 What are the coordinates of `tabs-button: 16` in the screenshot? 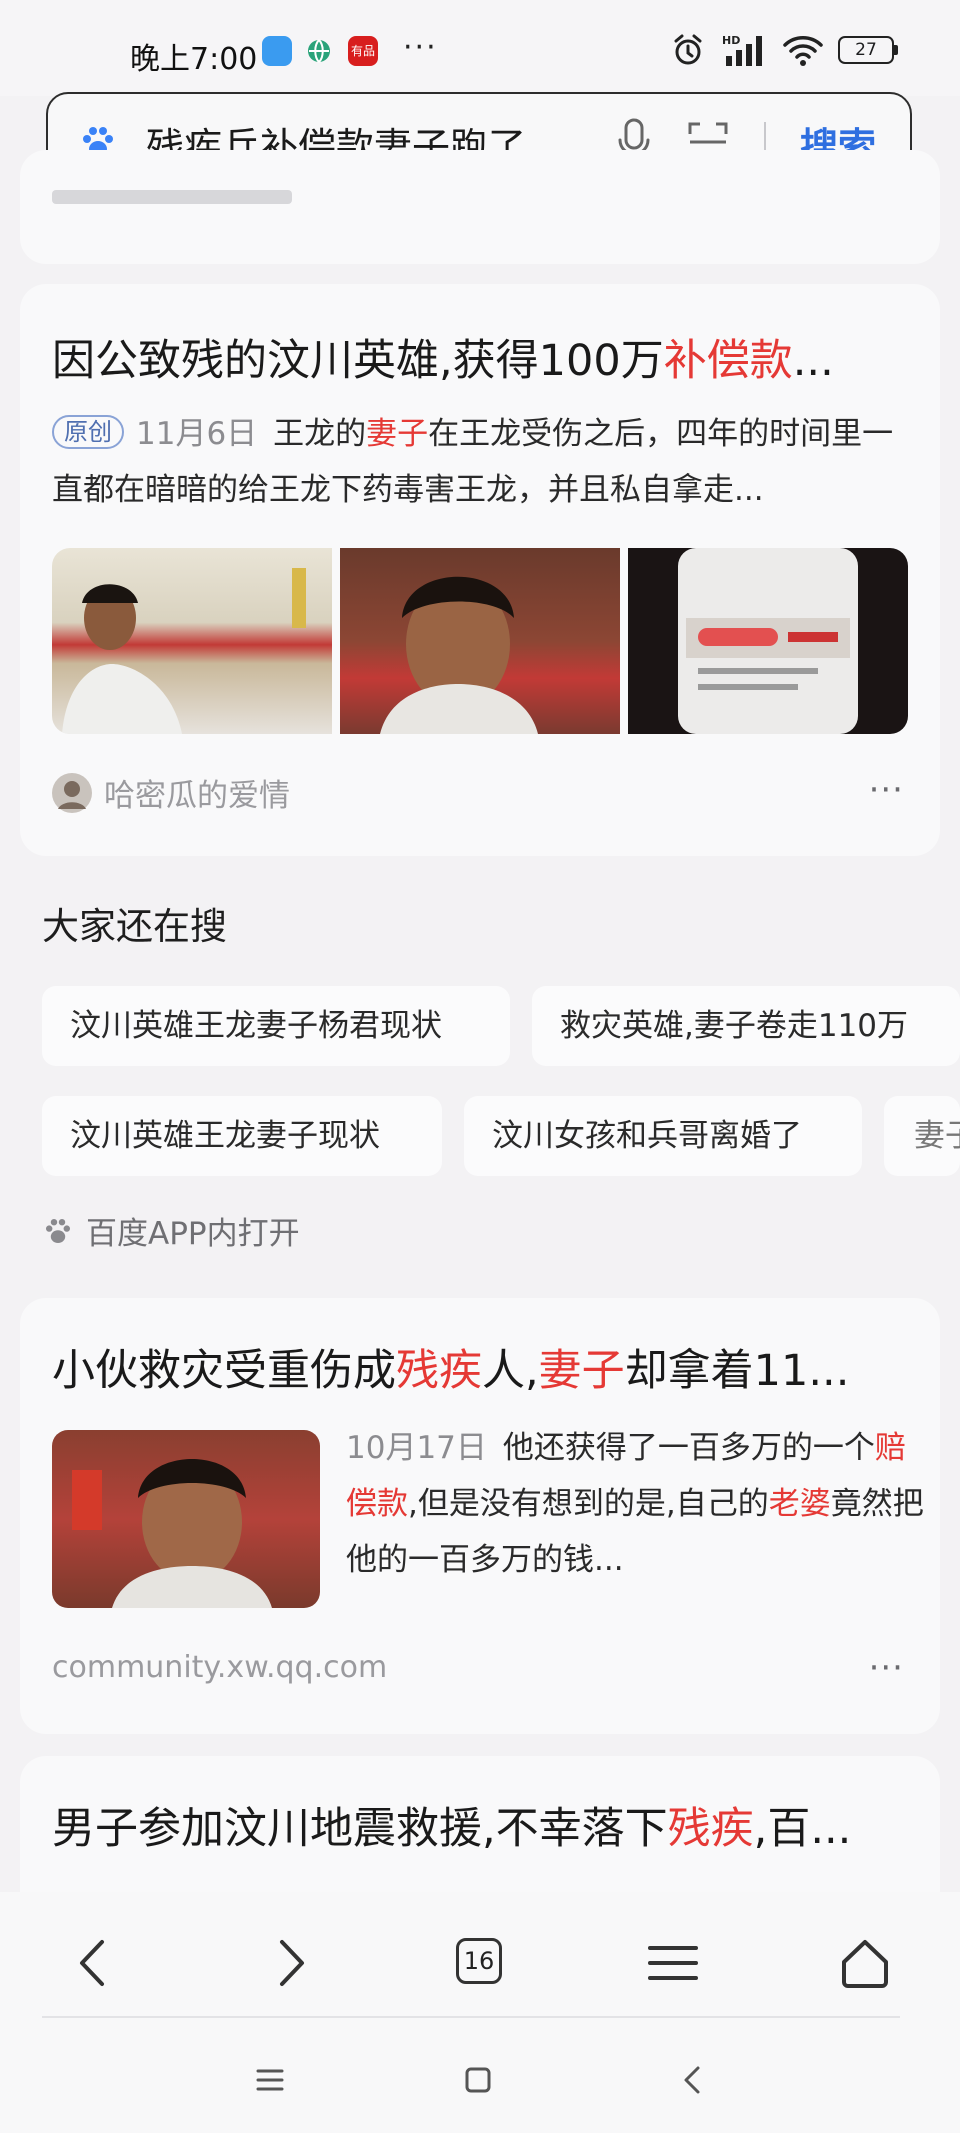 It's located at (481, 1963).